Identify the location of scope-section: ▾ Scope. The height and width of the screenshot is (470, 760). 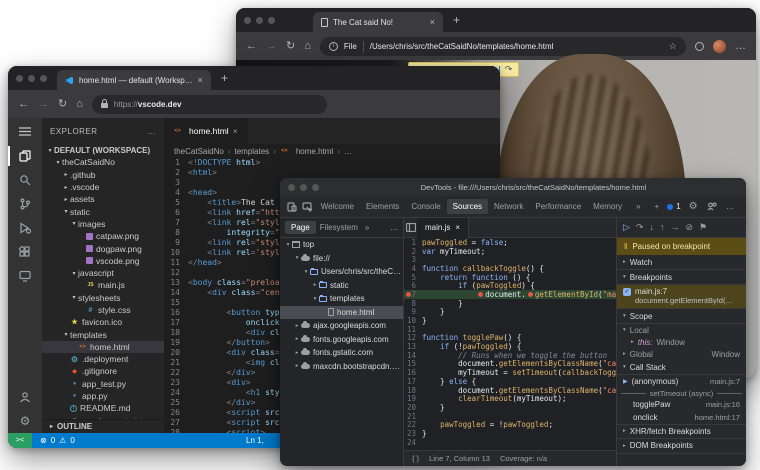
(681, 316).